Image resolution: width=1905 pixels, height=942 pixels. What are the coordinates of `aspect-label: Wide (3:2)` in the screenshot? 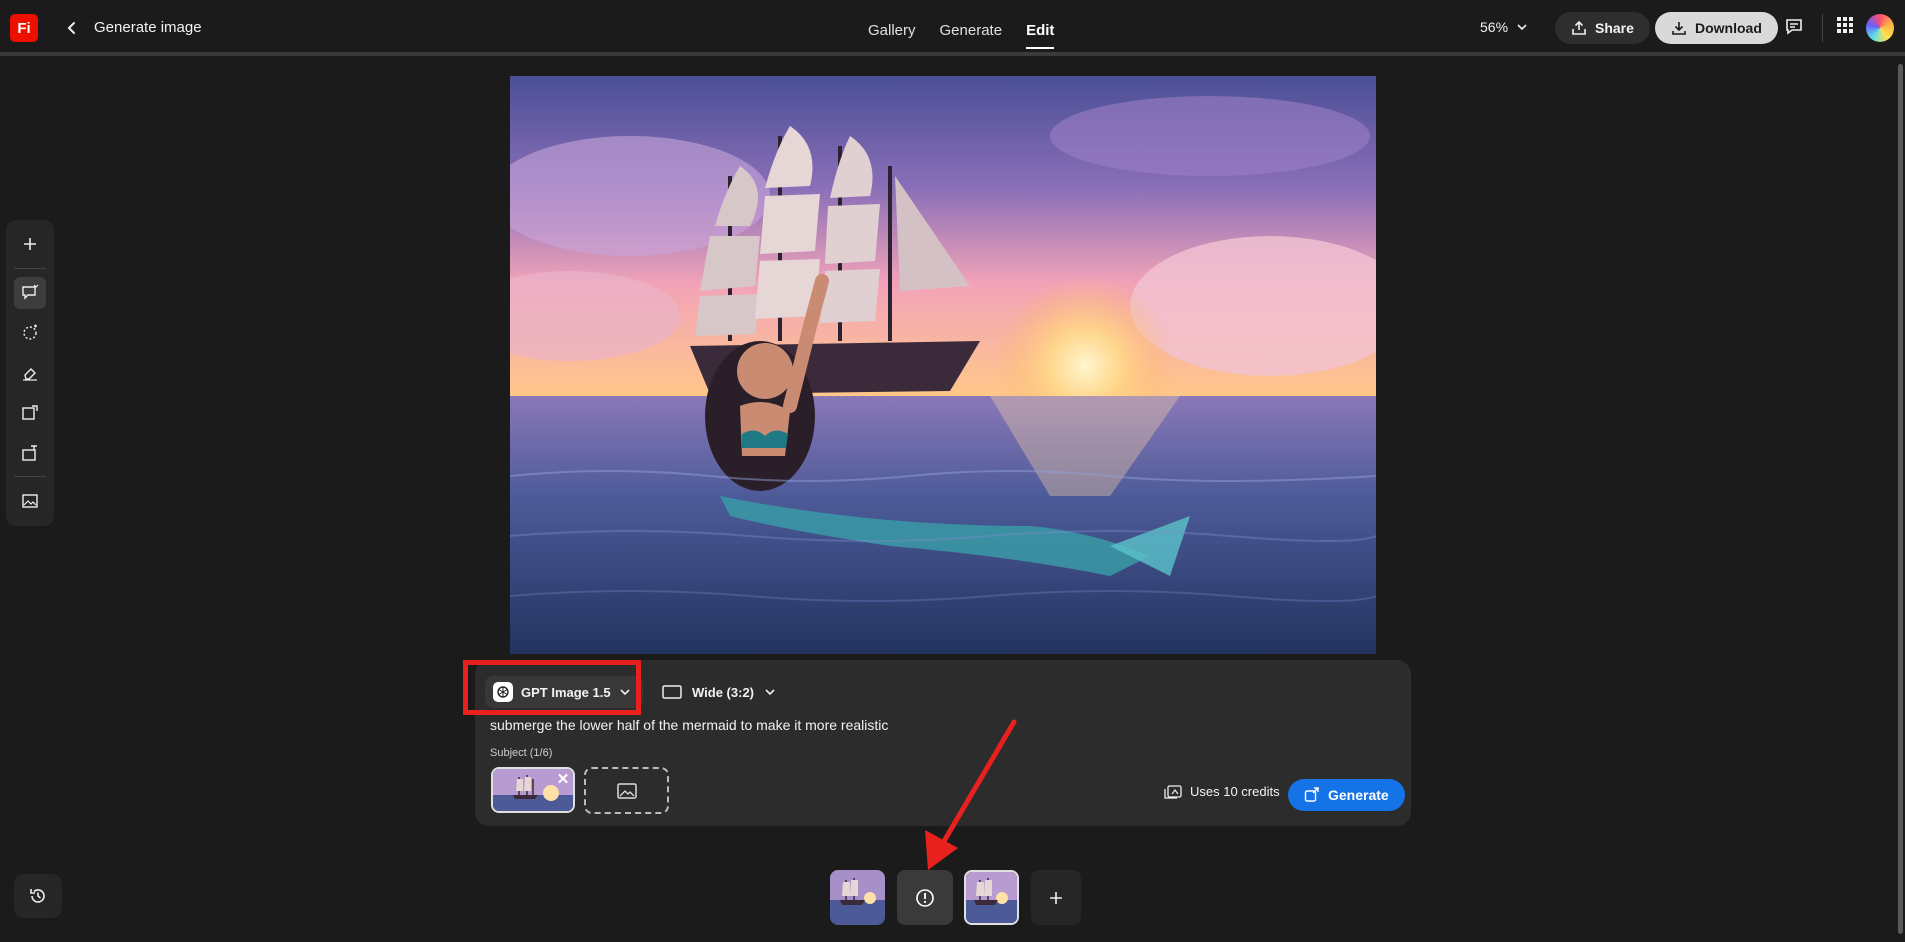 It's located at (723, 692).